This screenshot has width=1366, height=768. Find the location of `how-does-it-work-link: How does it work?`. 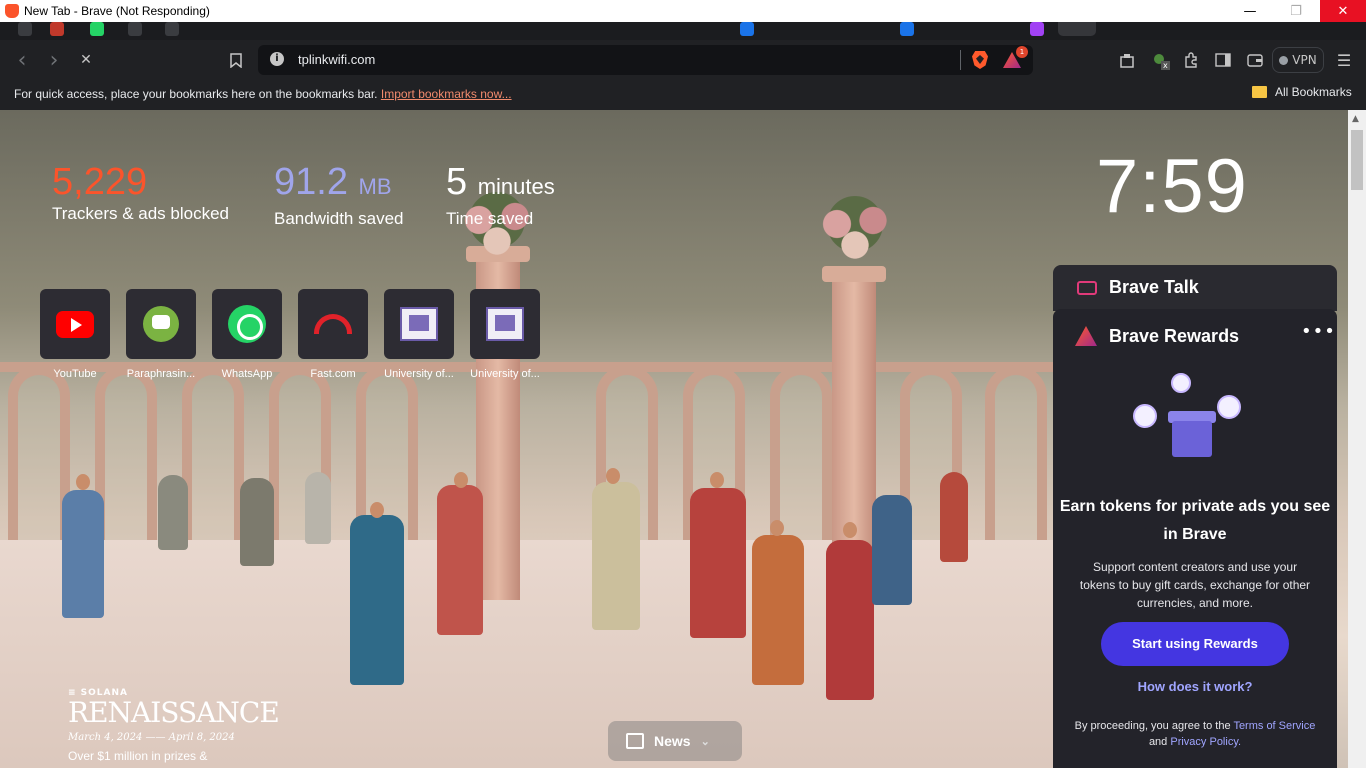

how-does-it-work-link: How does it work? is located at coordinates (1195, 686).